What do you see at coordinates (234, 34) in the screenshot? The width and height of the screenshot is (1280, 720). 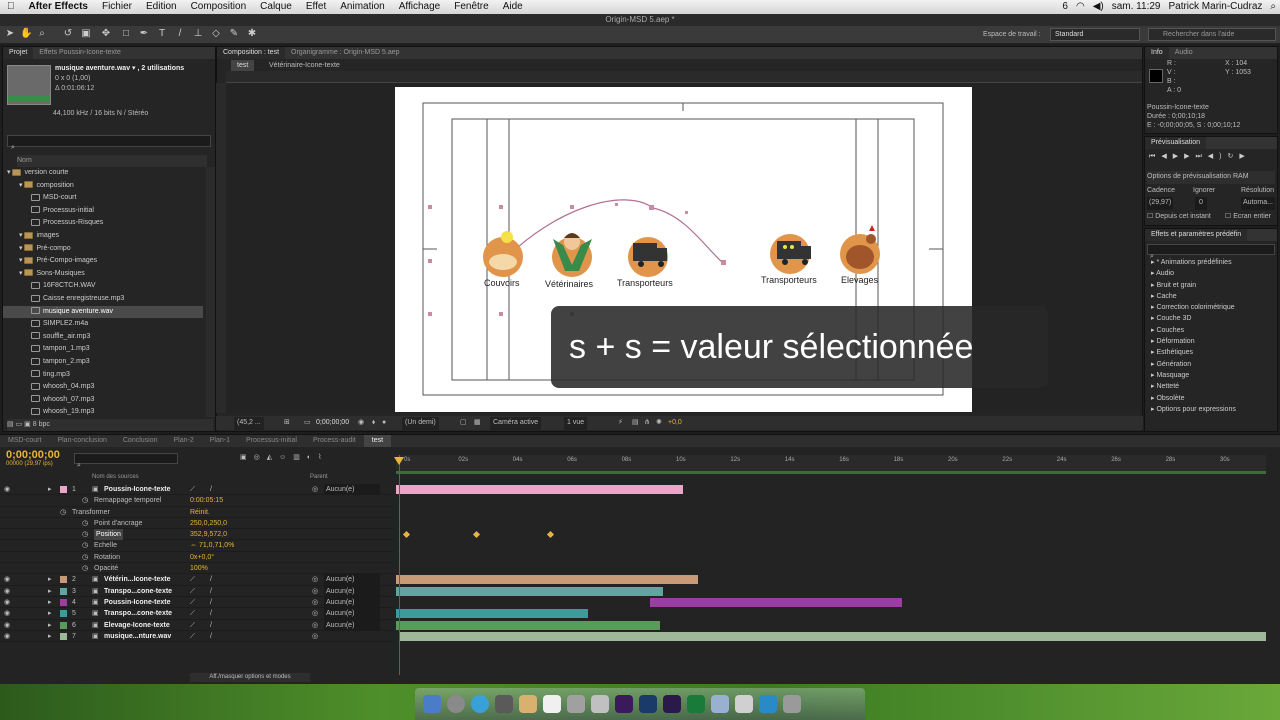 I see `roto-tool-icon: ✎` at bounding box center [234, 34].